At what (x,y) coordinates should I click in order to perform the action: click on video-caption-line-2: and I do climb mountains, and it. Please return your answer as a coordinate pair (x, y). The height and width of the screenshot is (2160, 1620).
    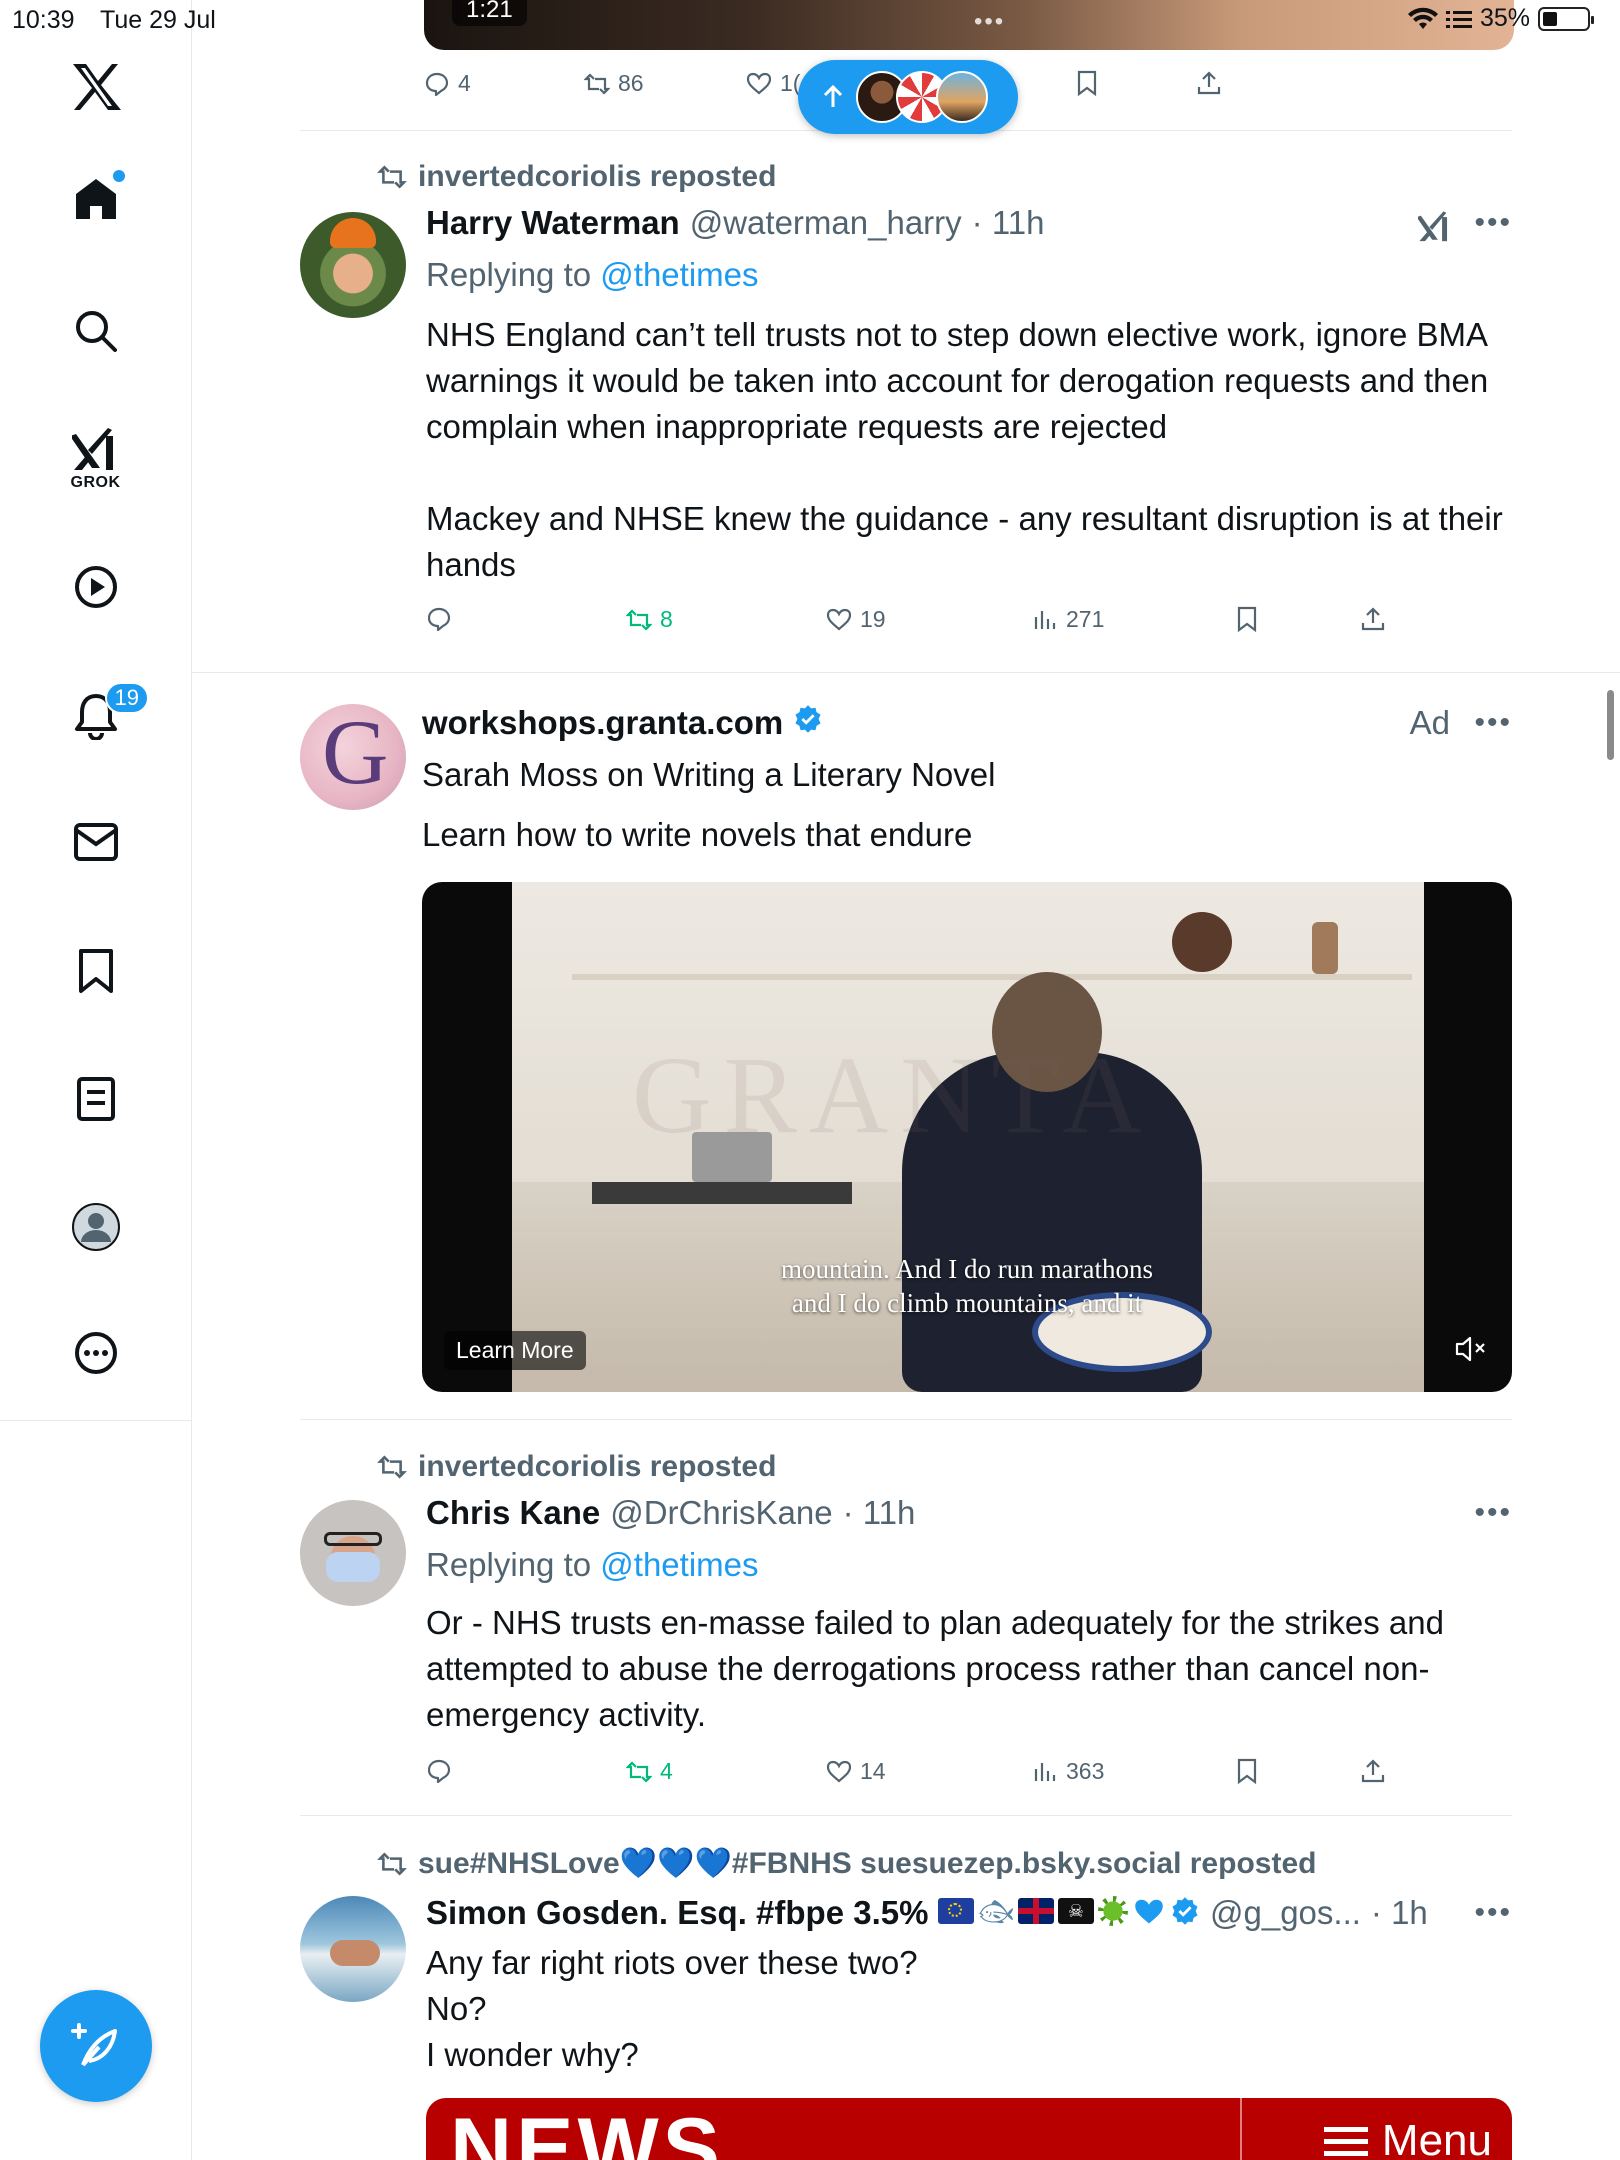
    Looking at the image, I should click on (967, 1303).